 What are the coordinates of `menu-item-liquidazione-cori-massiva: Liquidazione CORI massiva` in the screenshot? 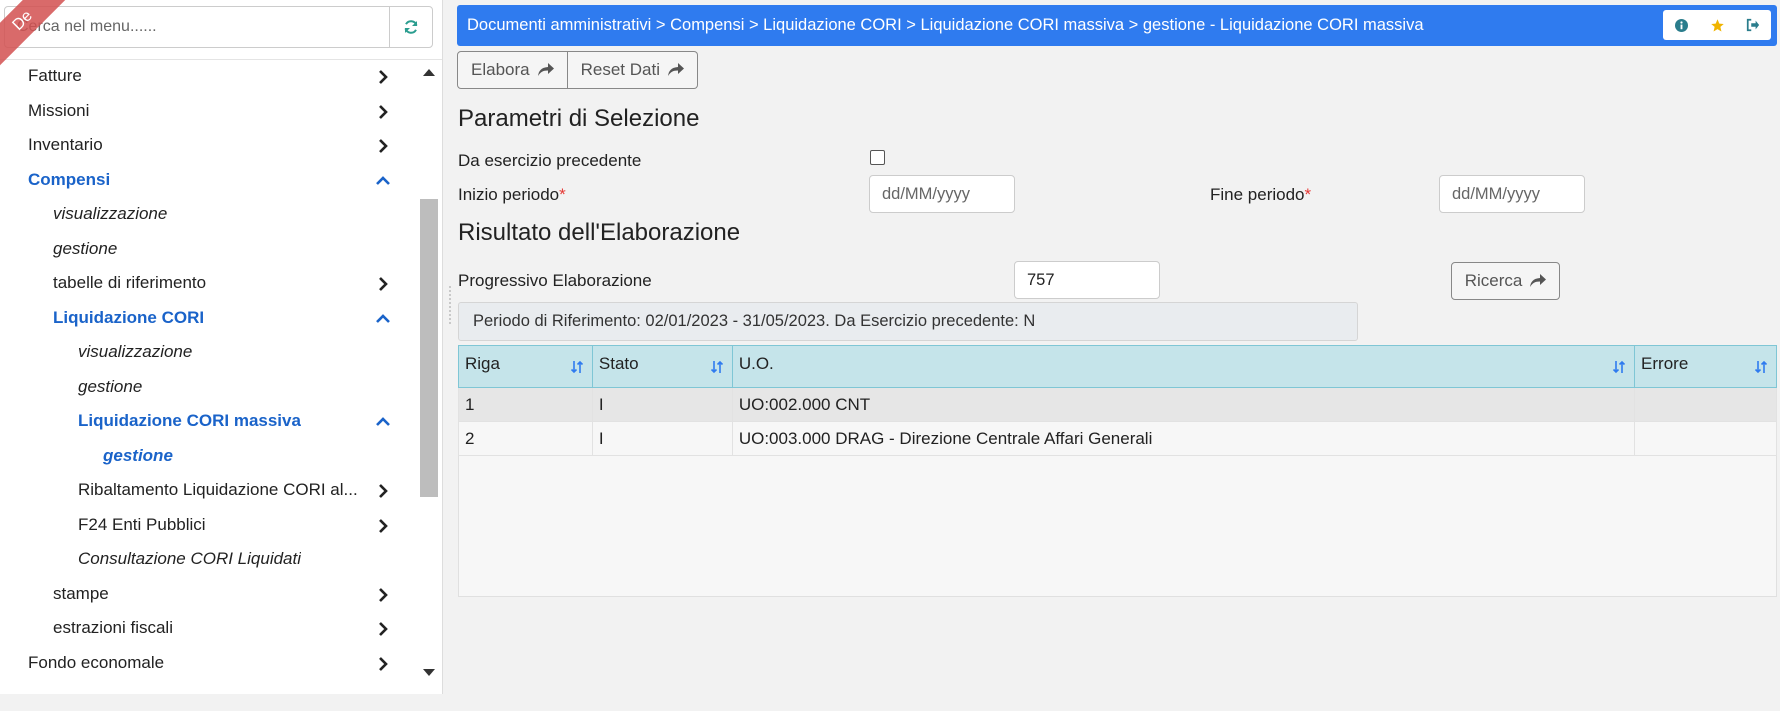 It's located at (205, 421).